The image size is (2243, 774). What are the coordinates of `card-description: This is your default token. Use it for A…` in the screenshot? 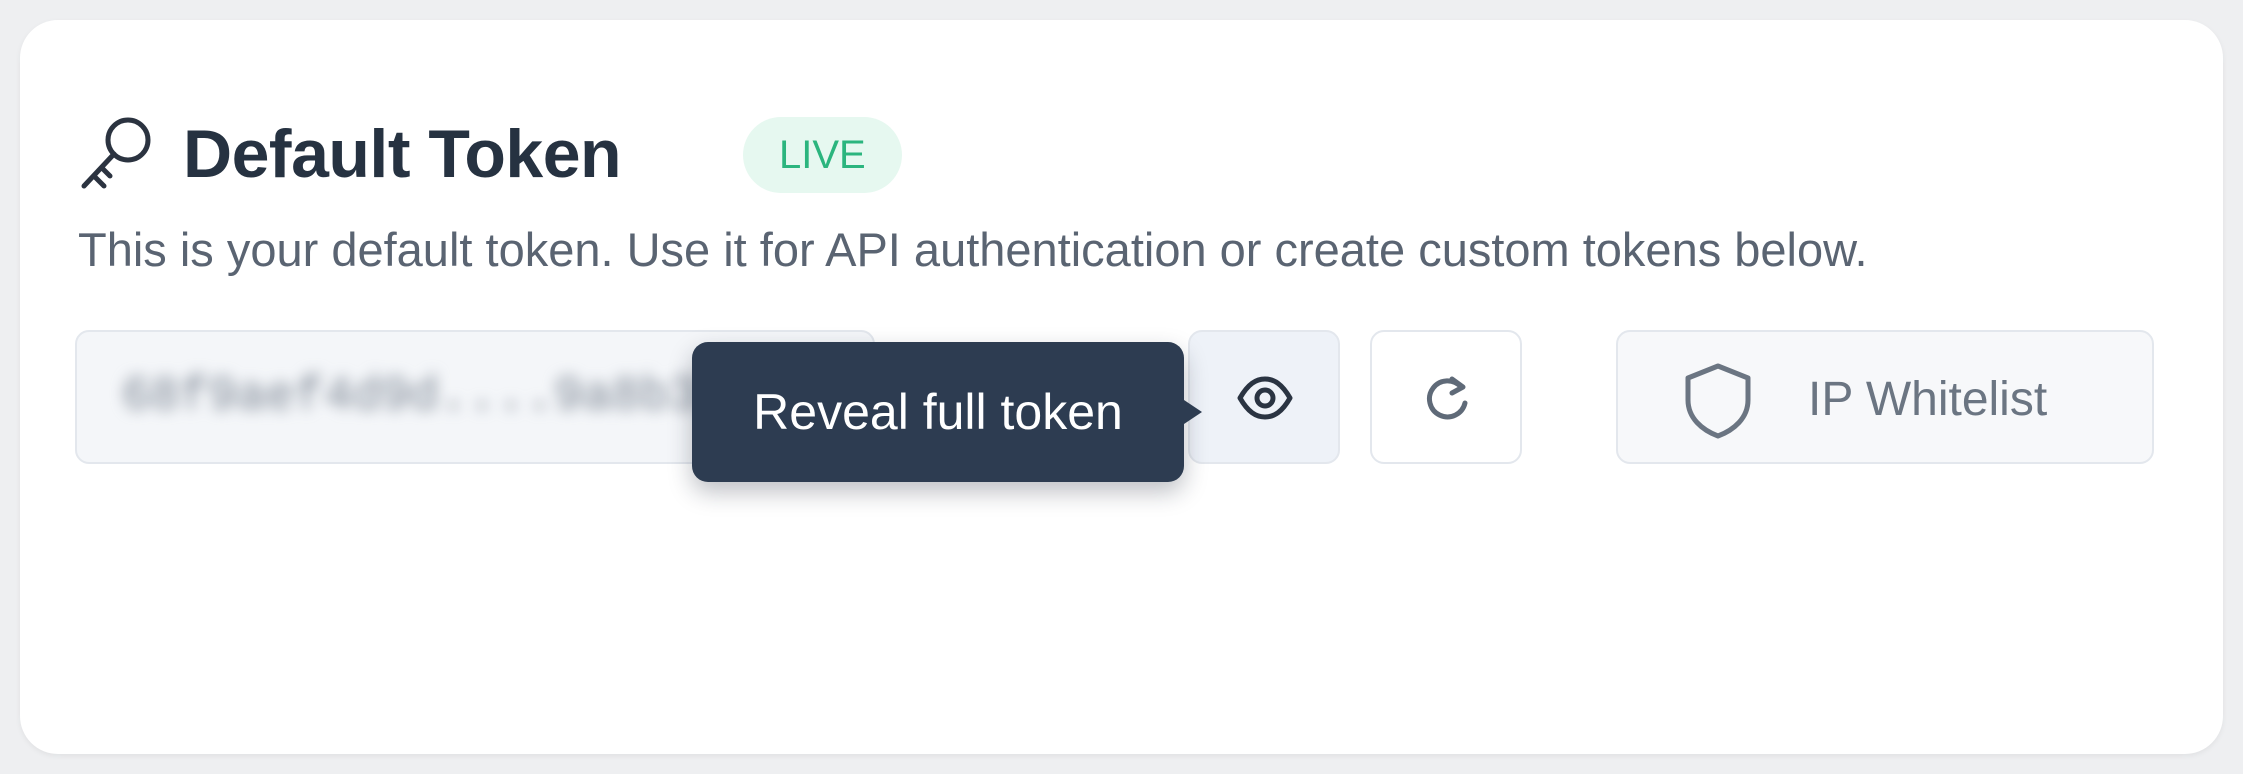 It's located at (973, 249).